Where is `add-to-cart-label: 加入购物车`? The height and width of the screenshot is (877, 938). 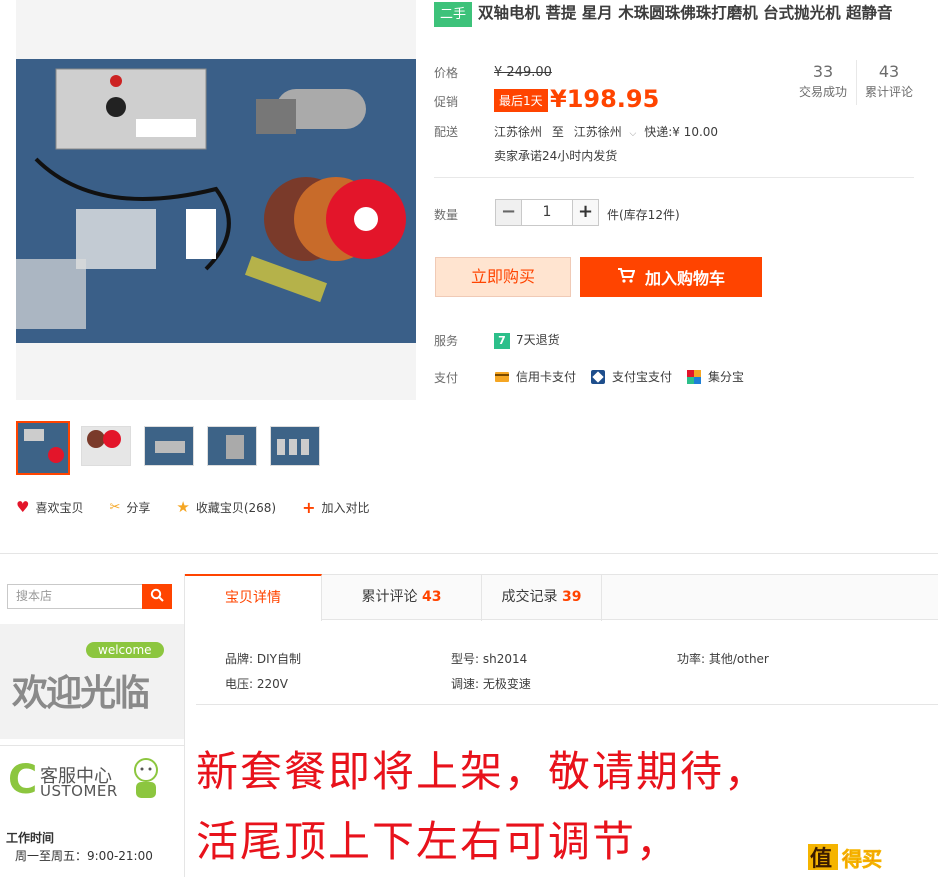 add-to-cart-label: 加入购物车 is located at coordinates (684, 278).